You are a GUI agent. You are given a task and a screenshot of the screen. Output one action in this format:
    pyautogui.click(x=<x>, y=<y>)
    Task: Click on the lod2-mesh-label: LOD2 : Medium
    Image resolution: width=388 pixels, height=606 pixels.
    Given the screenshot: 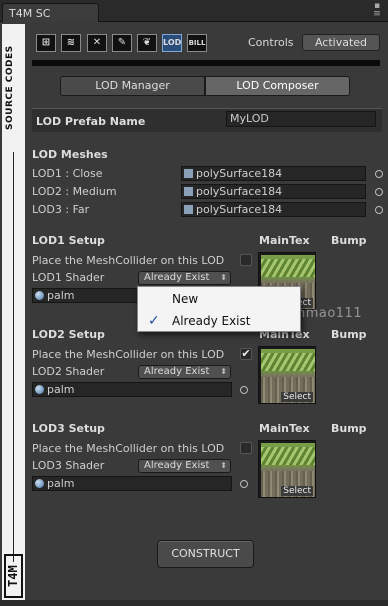 What is the action you would take?
    pyautogui.click(x=74, y=191)
    